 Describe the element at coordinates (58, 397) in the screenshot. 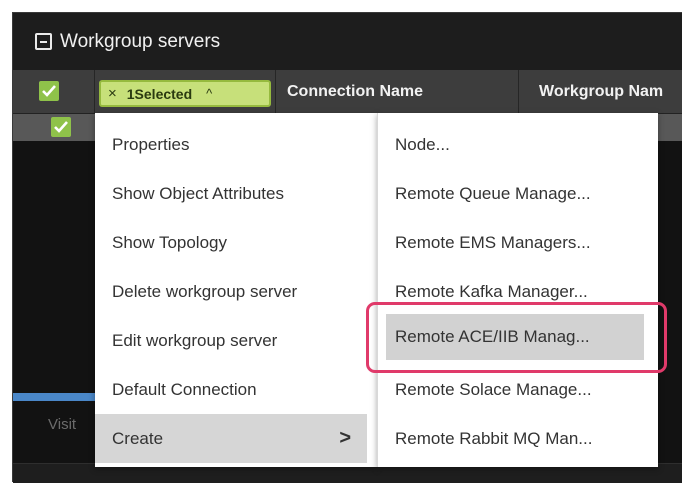

I see `progress-bar` at that location.